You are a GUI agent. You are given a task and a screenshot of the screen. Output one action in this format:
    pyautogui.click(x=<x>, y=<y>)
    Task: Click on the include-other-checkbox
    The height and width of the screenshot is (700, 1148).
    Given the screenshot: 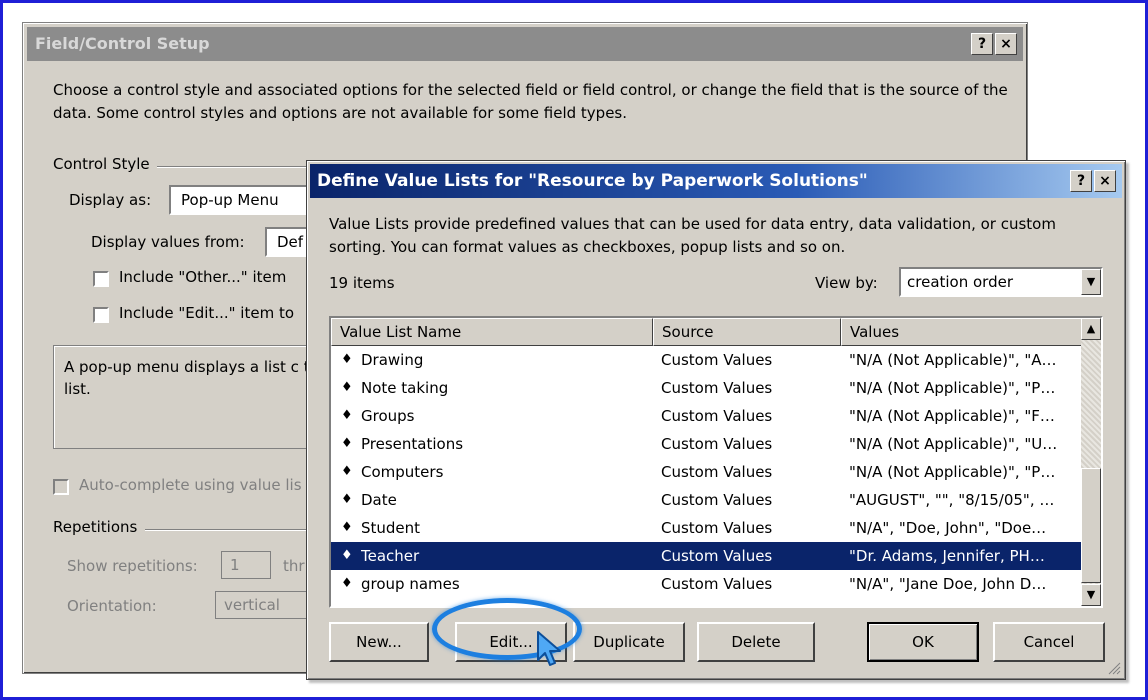 What is the action you would take?
    pyautogui.click(x=101, y=279)
    